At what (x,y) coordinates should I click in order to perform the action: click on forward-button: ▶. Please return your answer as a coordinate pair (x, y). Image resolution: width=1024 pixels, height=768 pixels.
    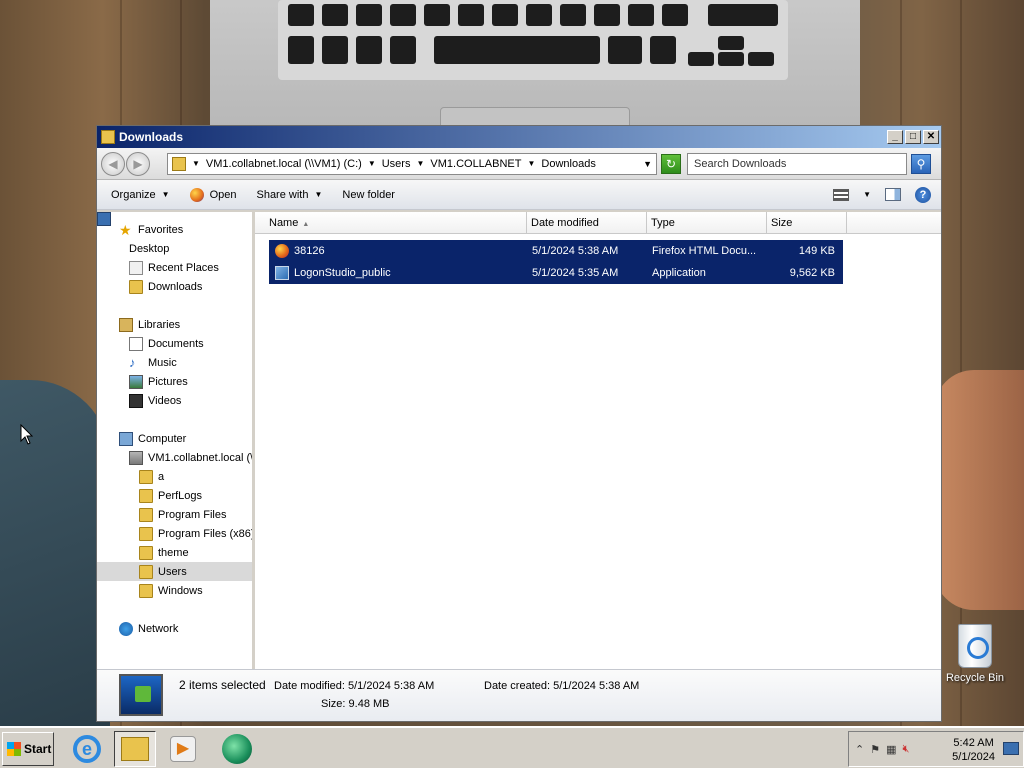
    Looking at the image, I should click on (138, 163).